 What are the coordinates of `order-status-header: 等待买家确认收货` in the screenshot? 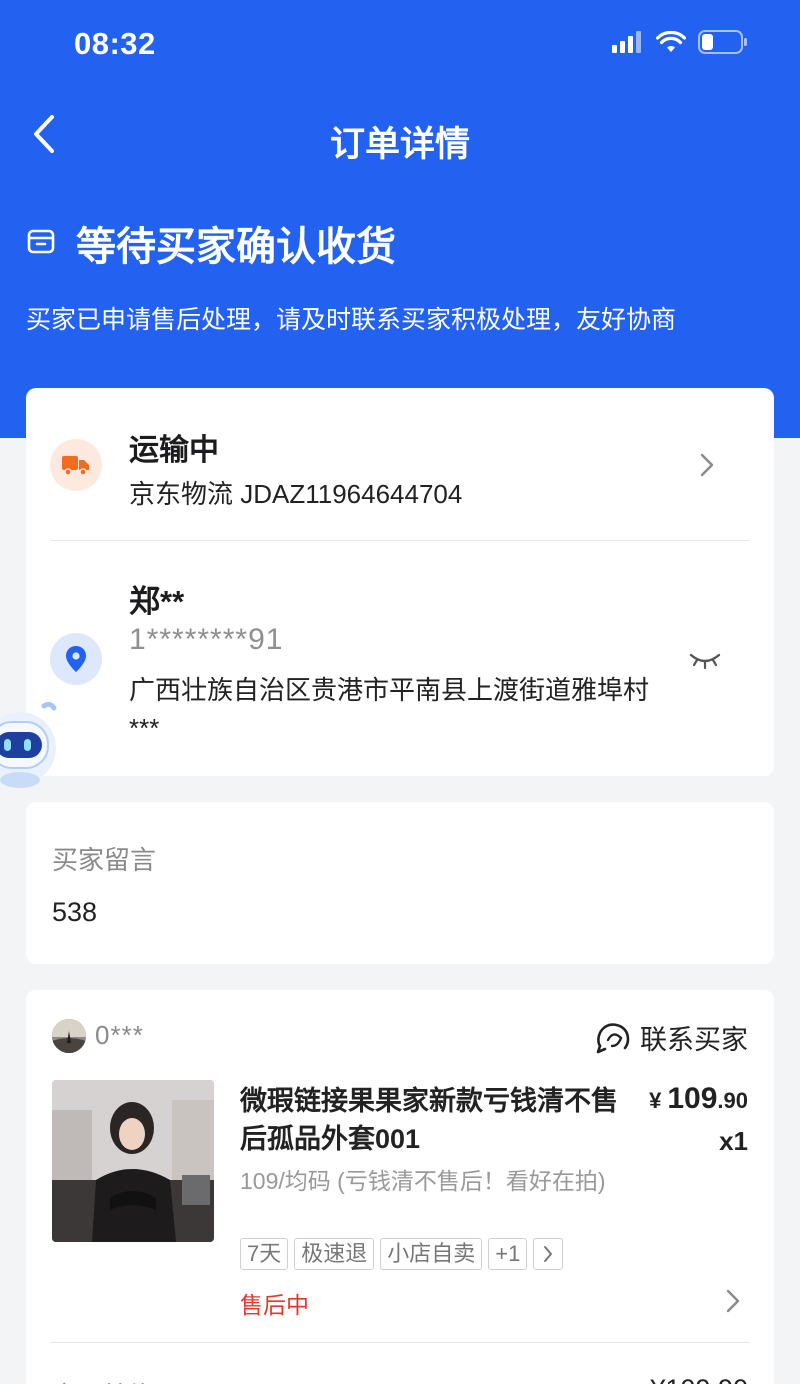 It's located at (211, 243).